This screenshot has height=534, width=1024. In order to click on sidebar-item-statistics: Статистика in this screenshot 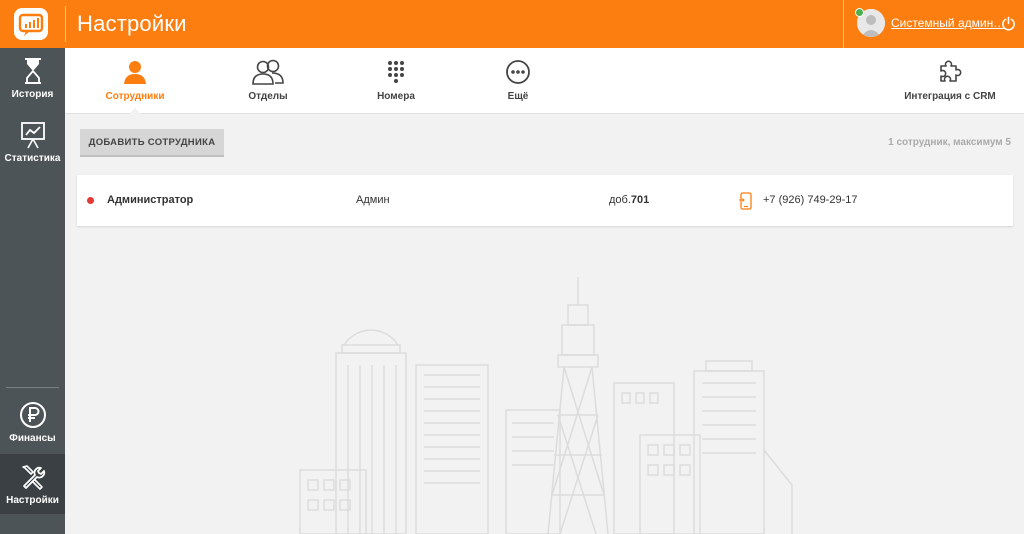, I will do `click(32, 149)`.